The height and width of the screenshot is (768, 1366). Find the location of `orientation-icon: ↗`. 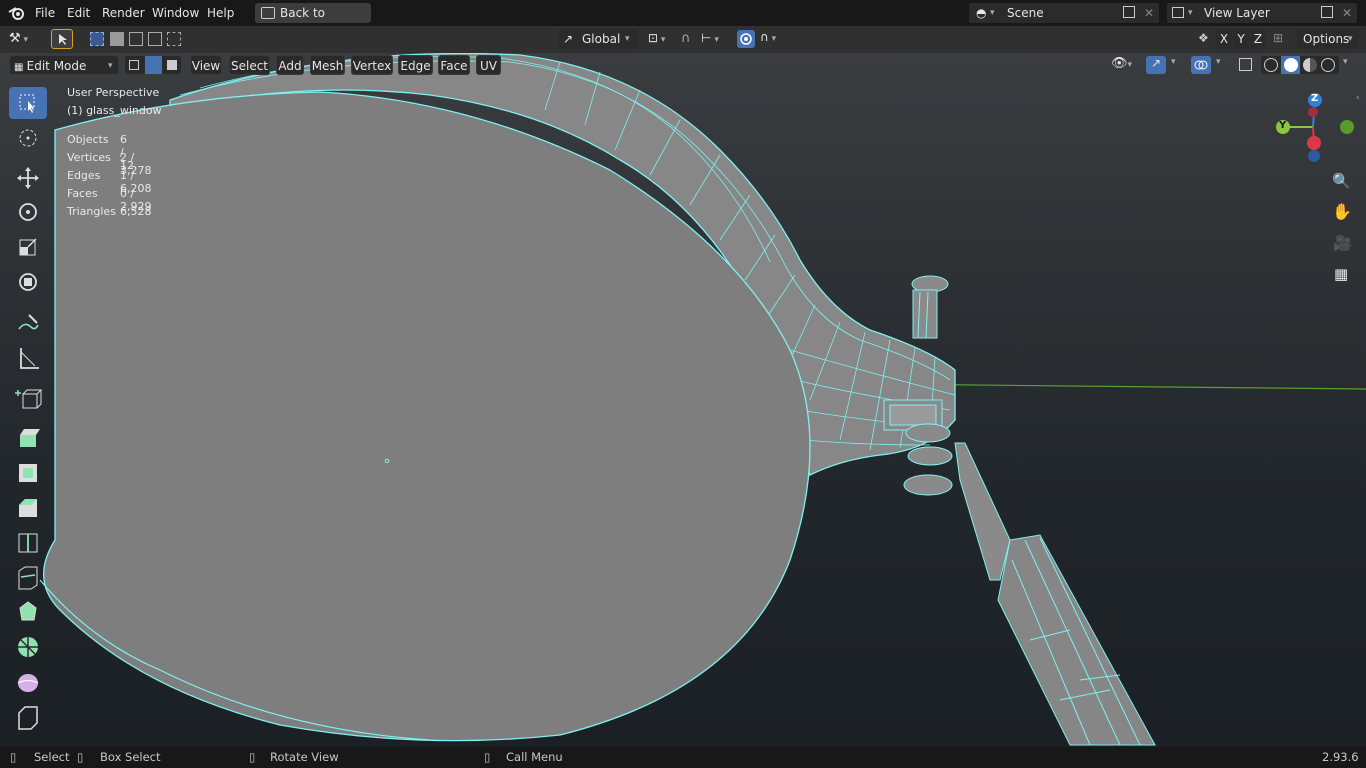

orientation-icon: ↗ is located at coordinates (568, 39).